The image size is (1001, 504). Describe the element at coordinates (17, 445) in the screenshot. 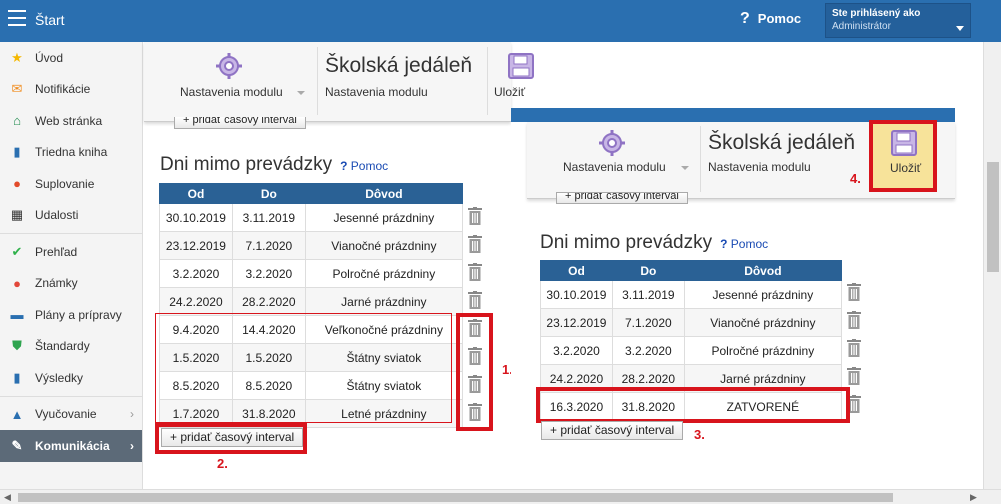

I see `chat-icon: ✎` at that location.